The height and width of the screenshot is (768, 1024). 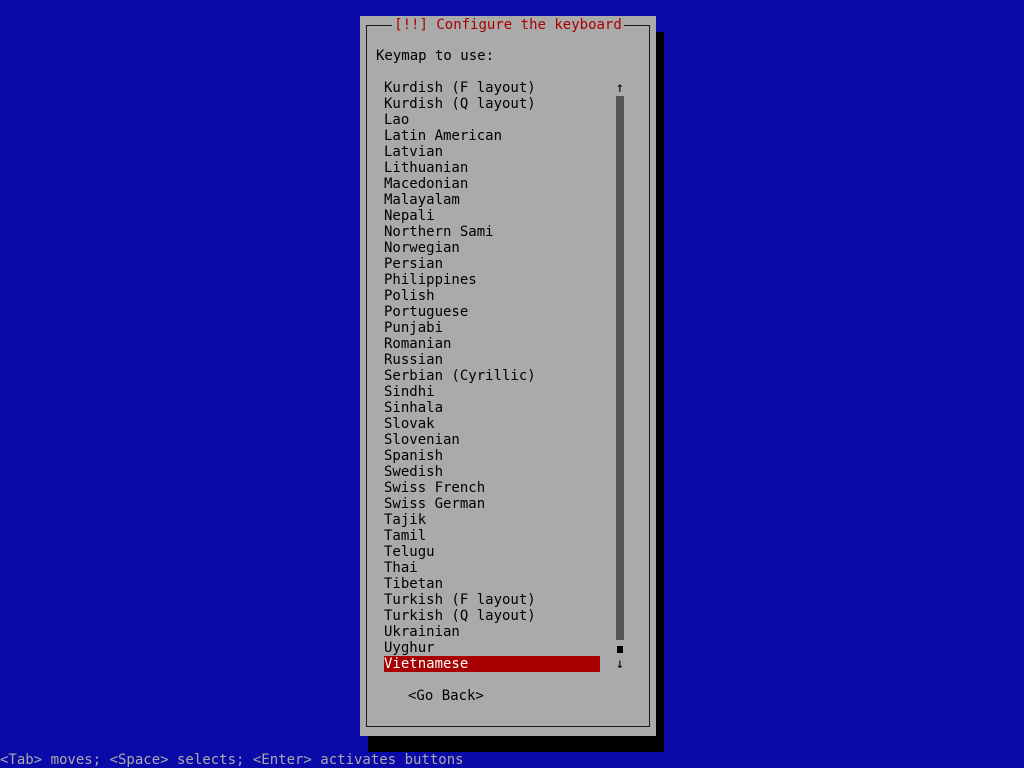 What do you see at coordinates (492, 248) in the screenshot?
I see `list-item: Norwegian` at bounding box center [492, 248].